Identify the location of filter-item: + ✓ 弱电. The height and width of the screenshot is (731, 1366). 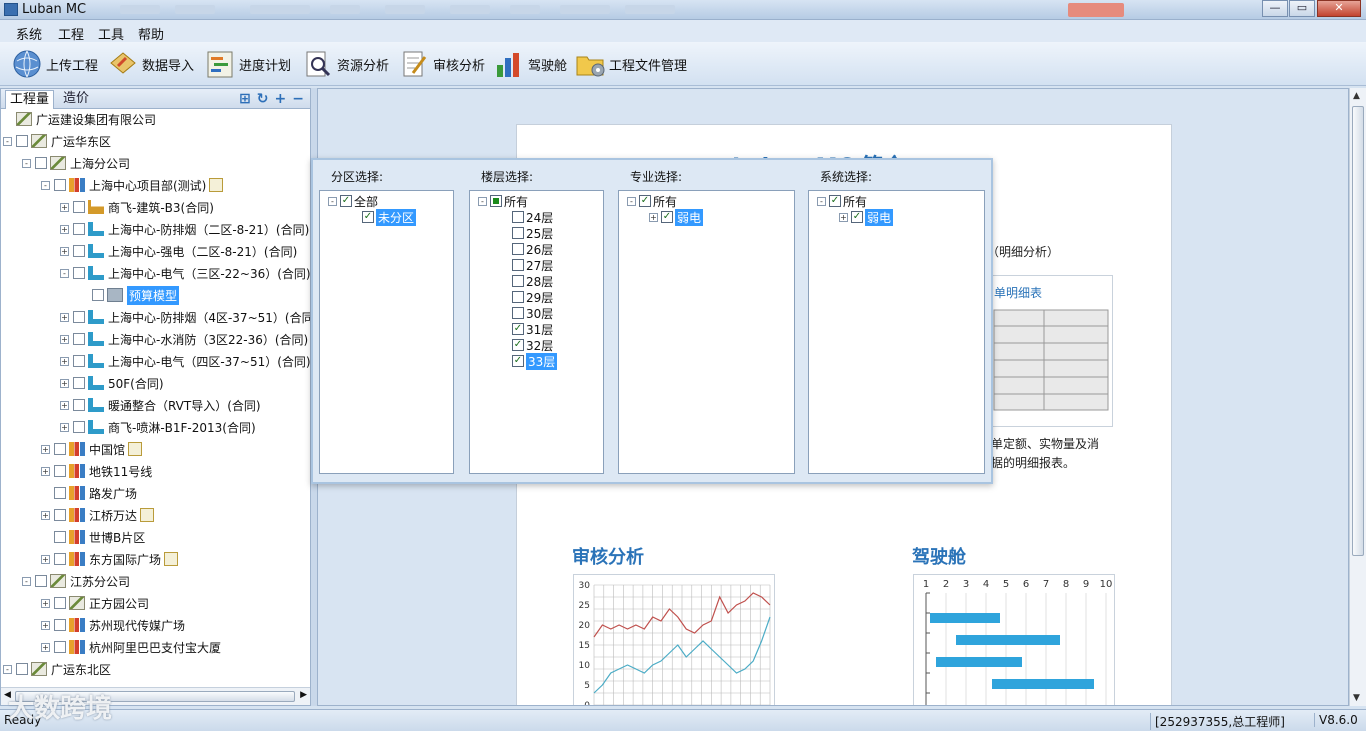
(866, 217).